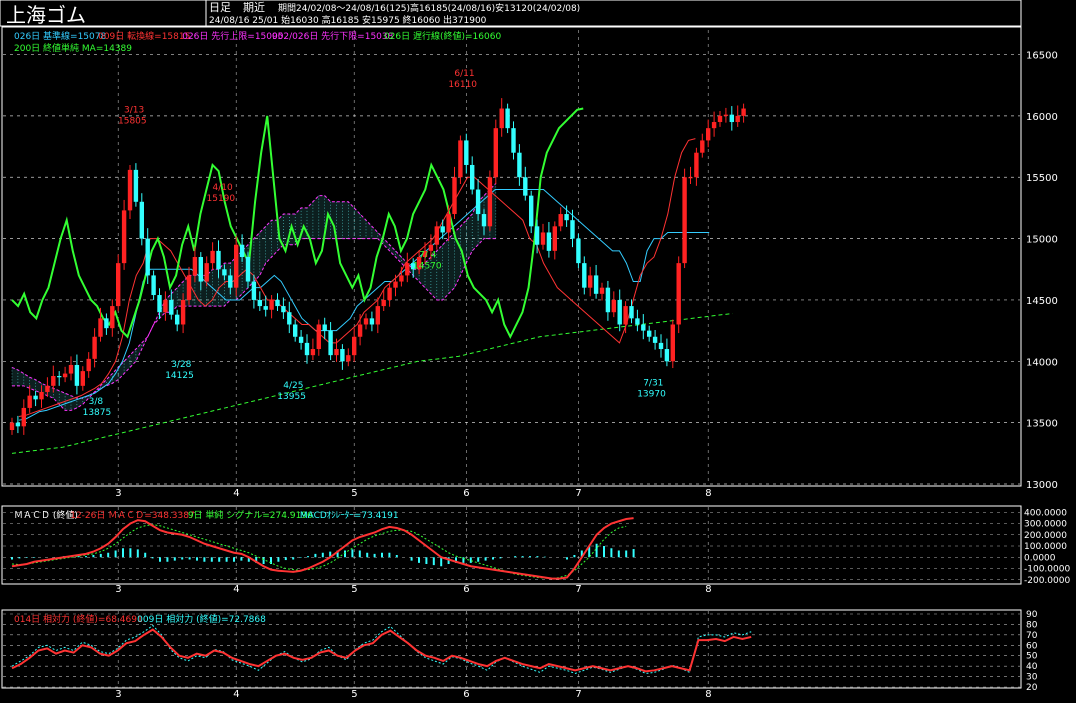 Image resolution: width=1076 pixels, height=703 pixels. I want to click on macd-legend-entry: ＭＡＣＤ (終値), so click(46, 515).